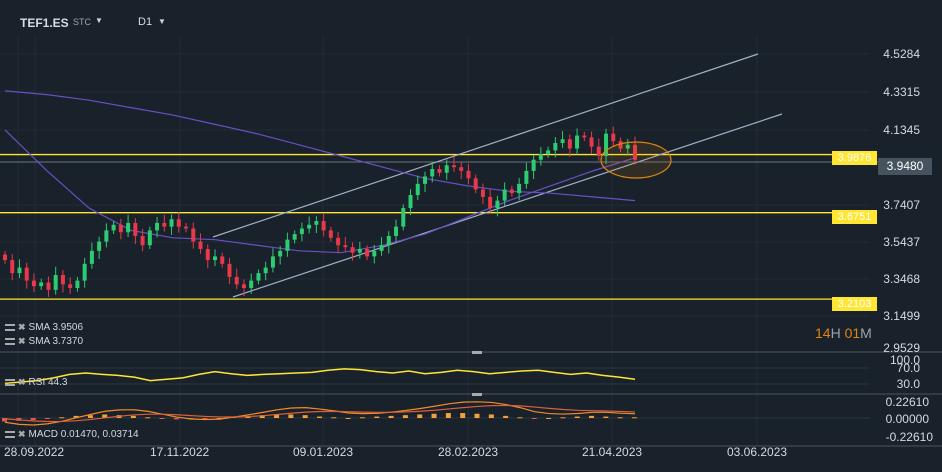 The height and width of the screenshot is (472, 942). Describe the element at coordinates (320, 376) in the screenshot. I see `rsi-line` at that location.